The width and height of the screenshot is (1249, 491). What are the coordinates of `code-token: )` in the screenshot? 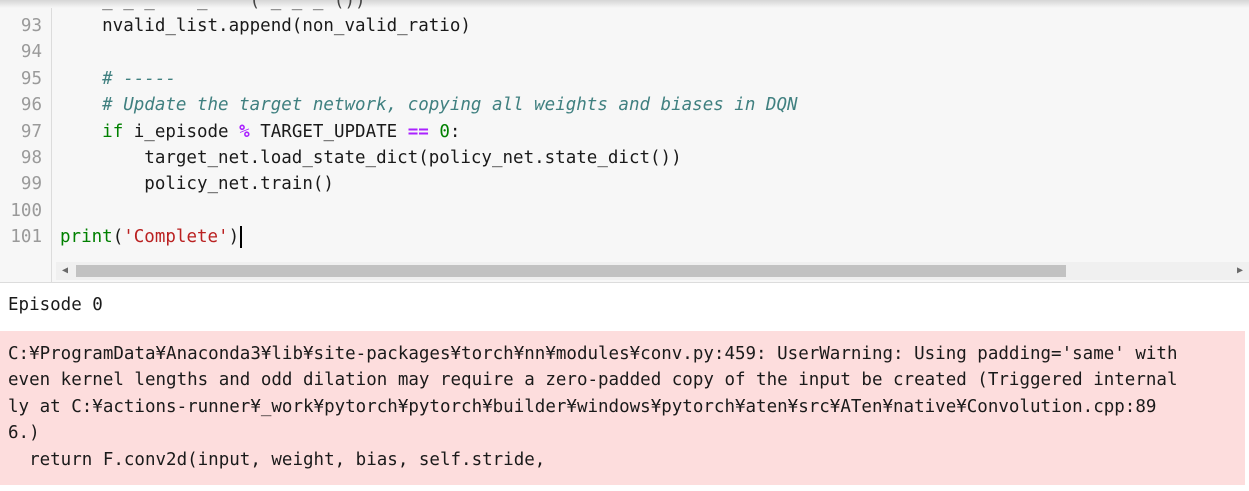 It's located at (234, 237).